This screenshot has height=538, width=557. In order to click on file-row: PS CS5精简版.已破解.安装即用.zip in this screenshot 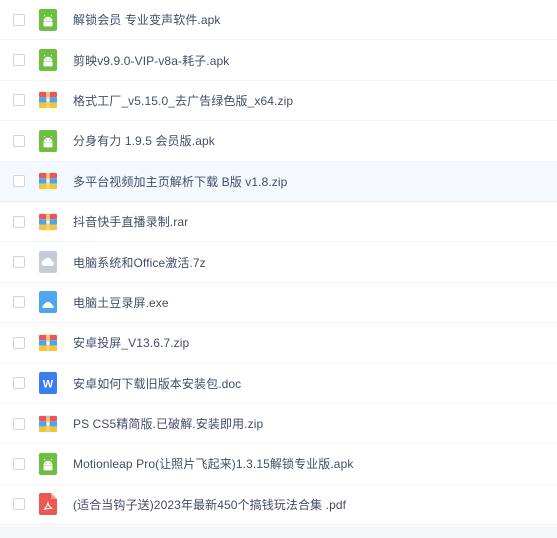, I will do `click(278, 424)`.